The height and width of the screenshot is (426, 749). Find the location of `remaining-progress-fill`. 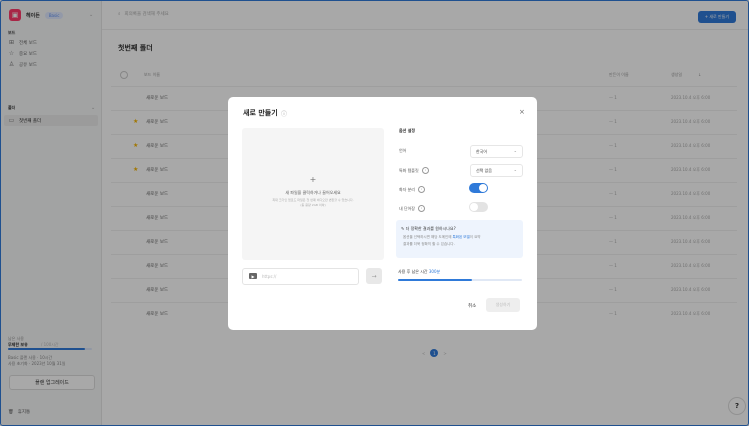

remaining-progress-fill is located at coordinates (435, 280).